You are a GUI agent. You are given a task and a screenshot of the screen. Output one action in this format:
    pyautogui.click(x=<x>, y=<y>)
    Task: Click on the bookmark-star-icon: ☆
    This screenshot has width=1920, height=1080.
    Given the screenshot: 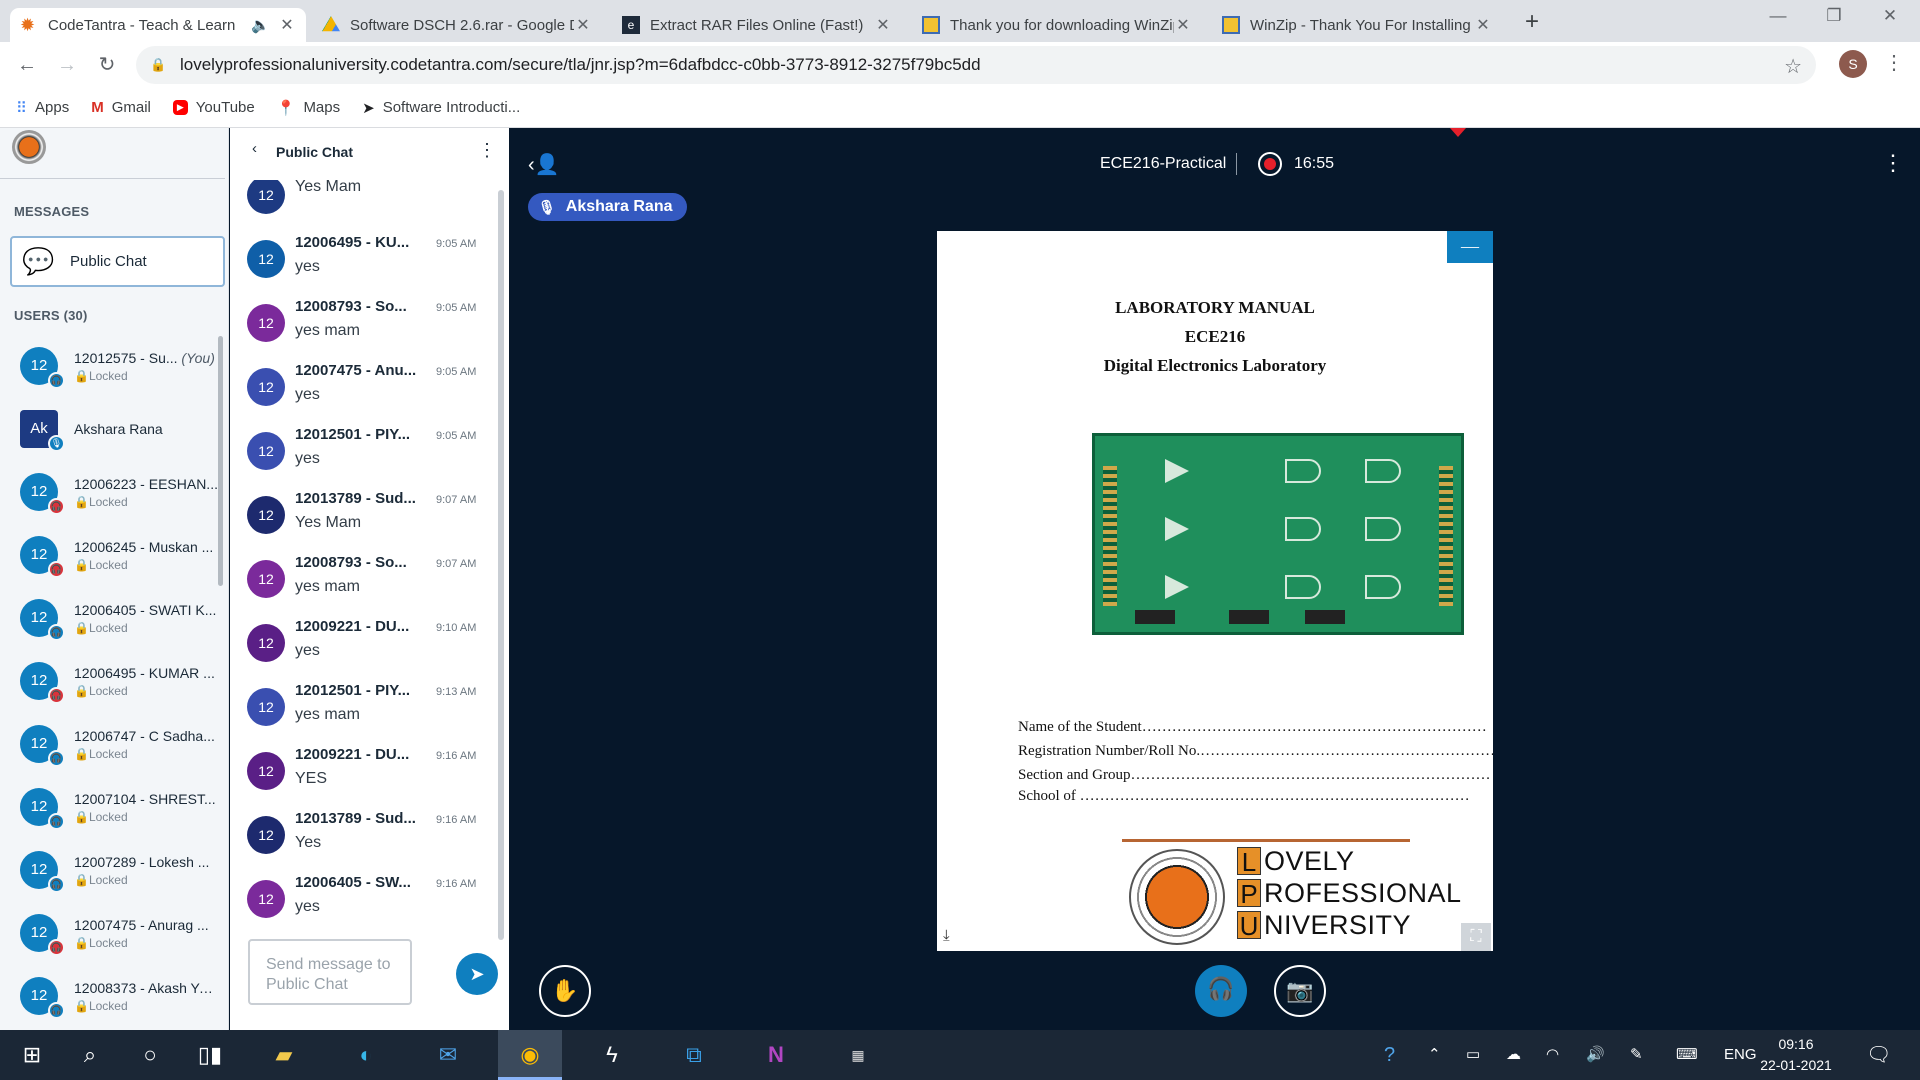 What is the action you would take?
    pyautogui.click(x=1793, y=66)
    